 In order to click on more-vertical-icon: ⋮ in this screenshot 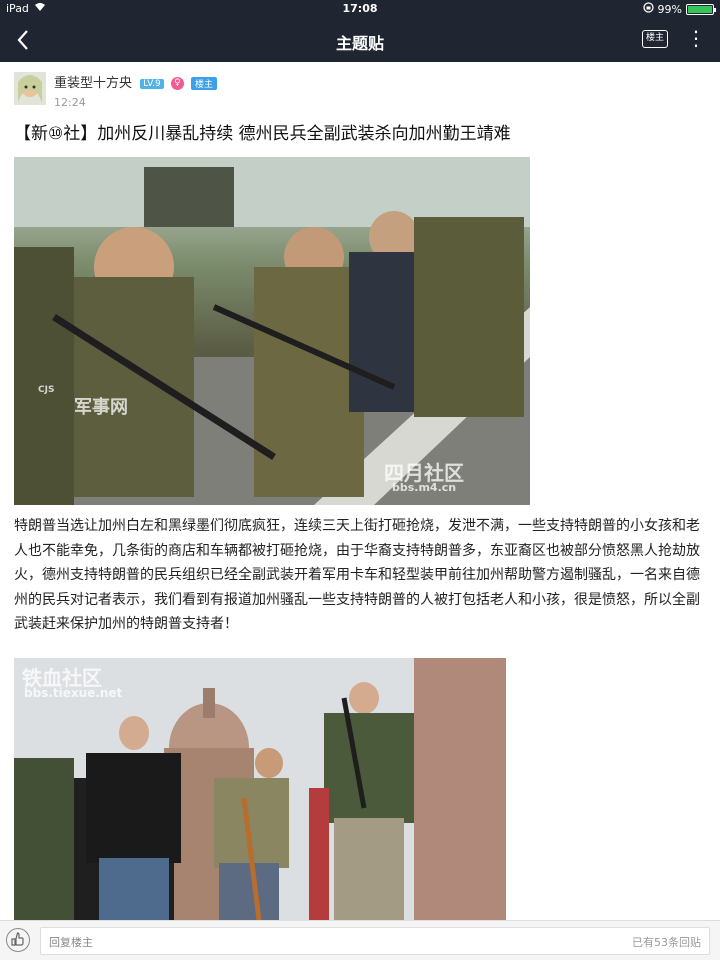, I will do `click(696, 38)`.